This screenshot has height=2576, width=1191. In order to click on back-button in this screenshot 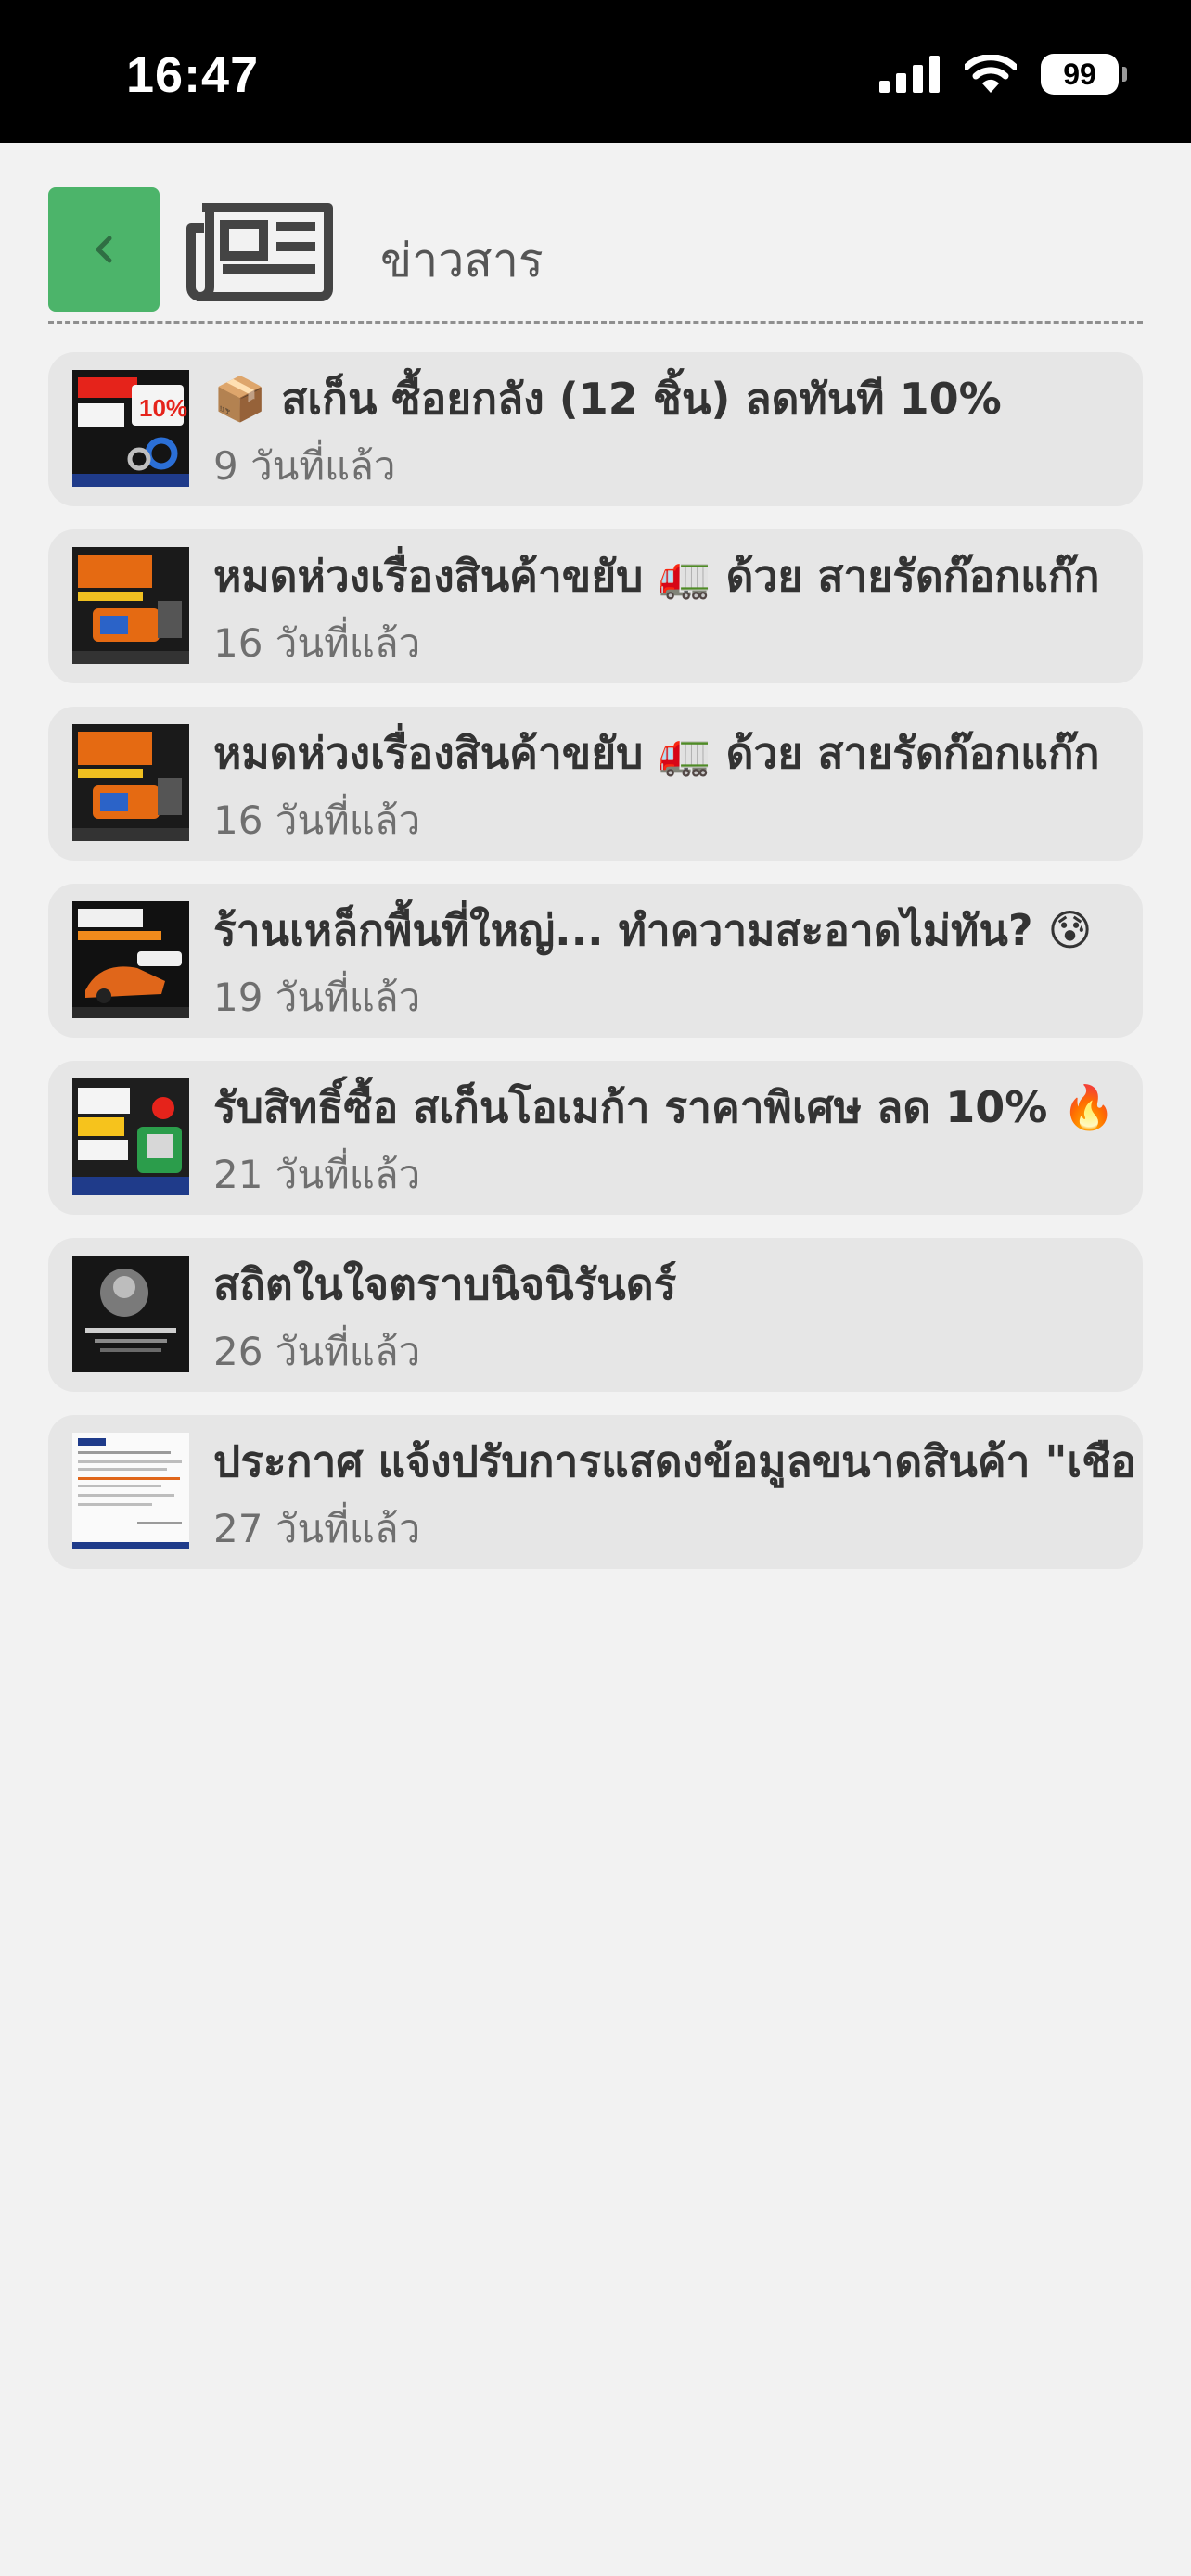, I will do `click(104, 249)`.